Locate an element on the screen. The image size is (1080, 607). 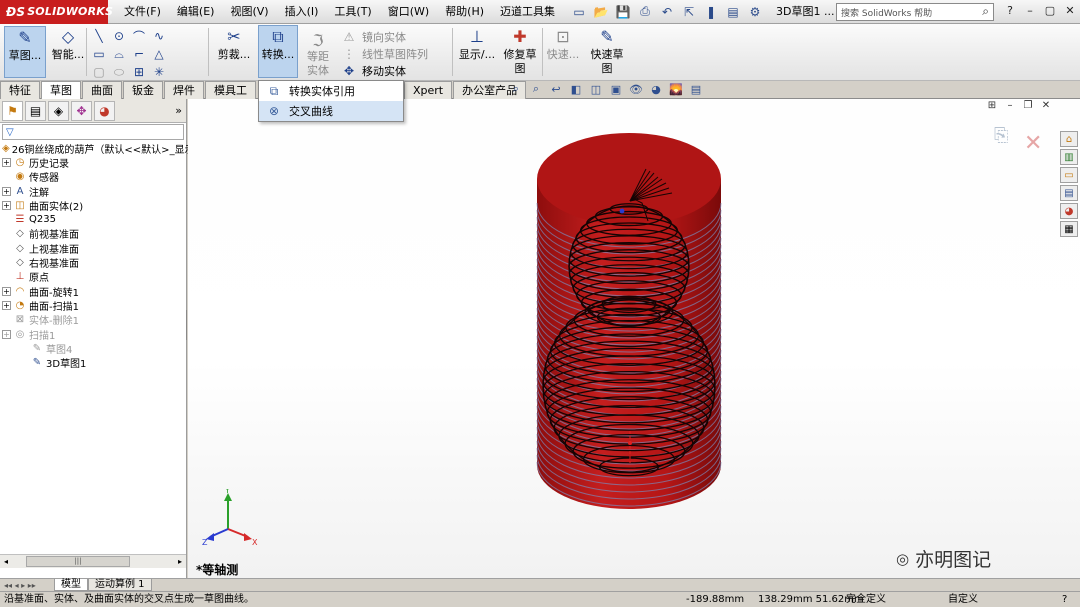
circle-icon: ⊙ is located at coordinates (119, 36).